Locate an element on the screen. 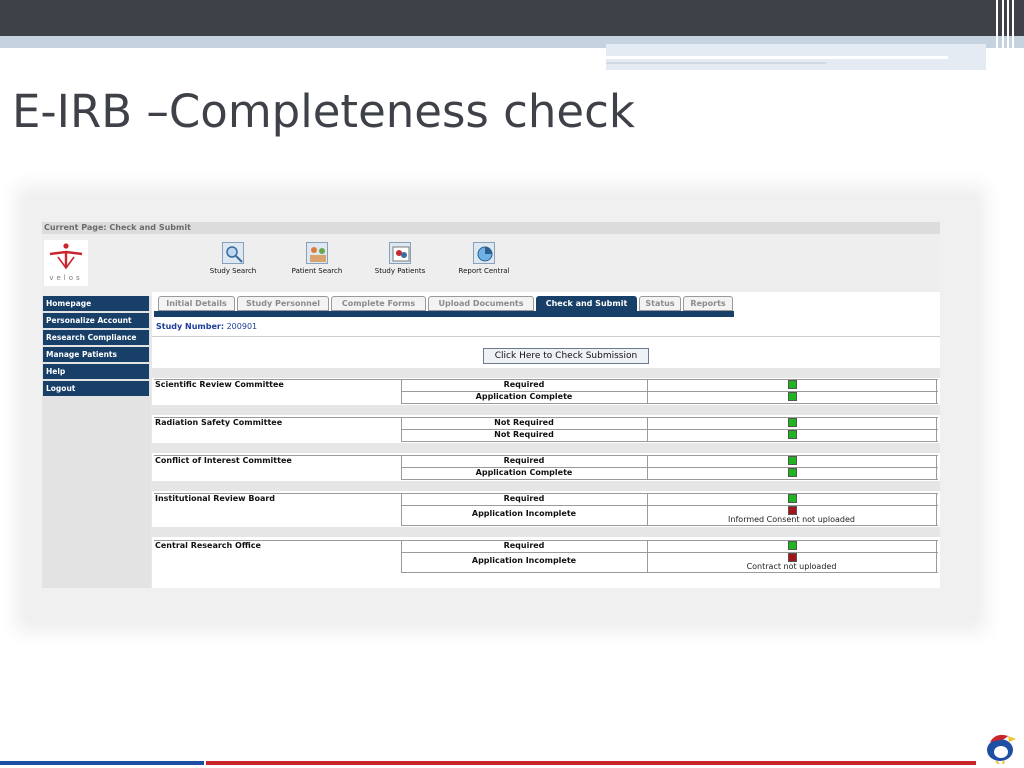 This screenshot has width=1024, height=768. tab-study-personnel: Study Personnel is located at coordinates (283, 303).